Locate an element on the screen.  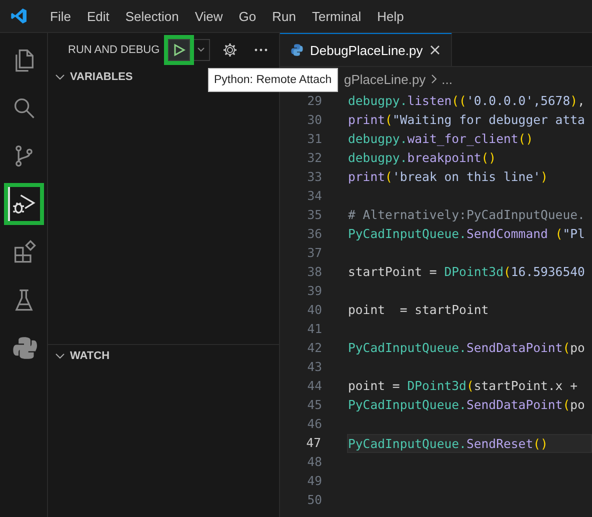
chevron-down-icon is located at coordinates (201, 49).